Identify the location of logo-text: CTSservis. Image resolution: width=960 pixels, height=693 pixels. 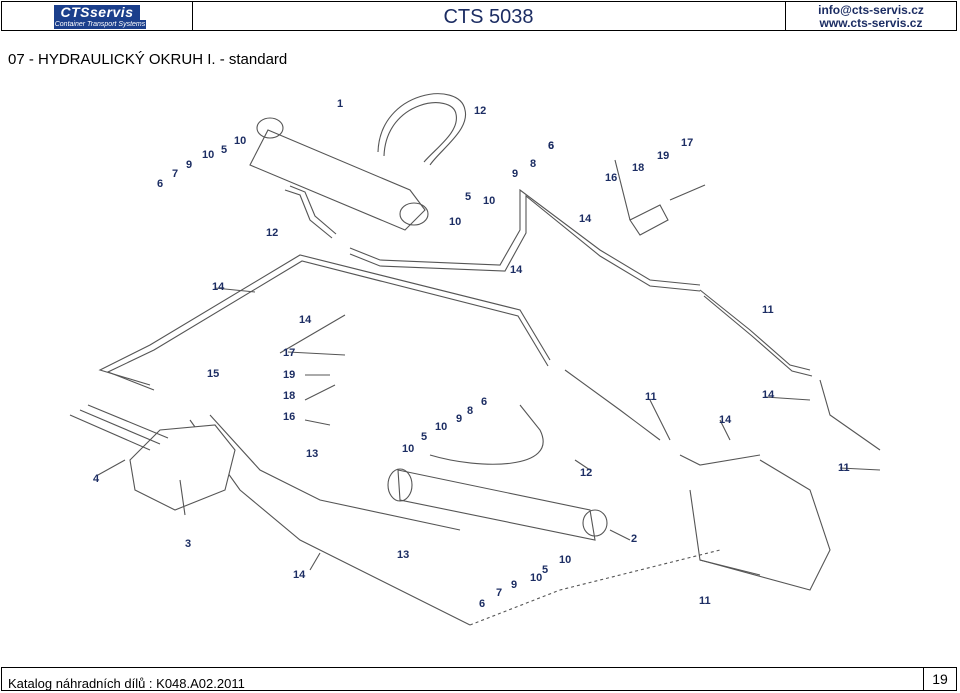
(97, 12).